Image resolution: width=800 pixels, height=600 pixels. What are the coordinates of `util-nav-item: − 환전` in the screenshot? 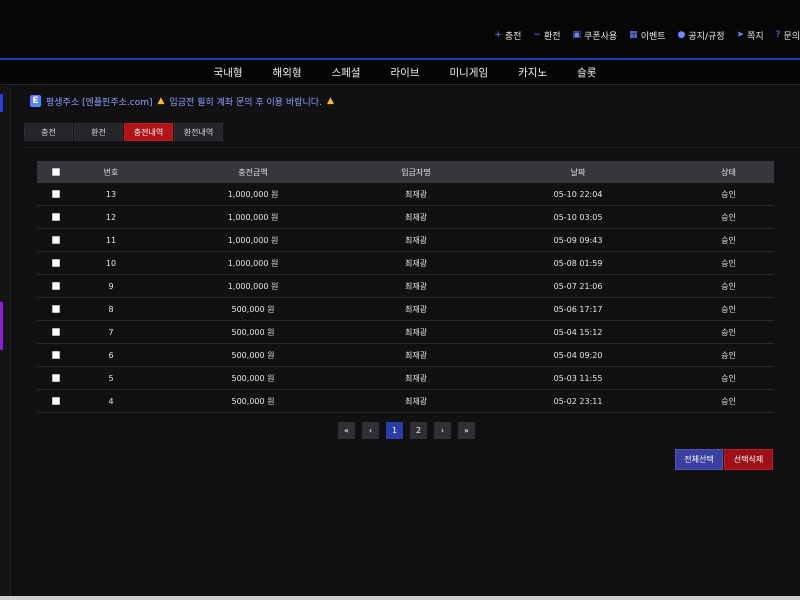 It's located at (546, 35).